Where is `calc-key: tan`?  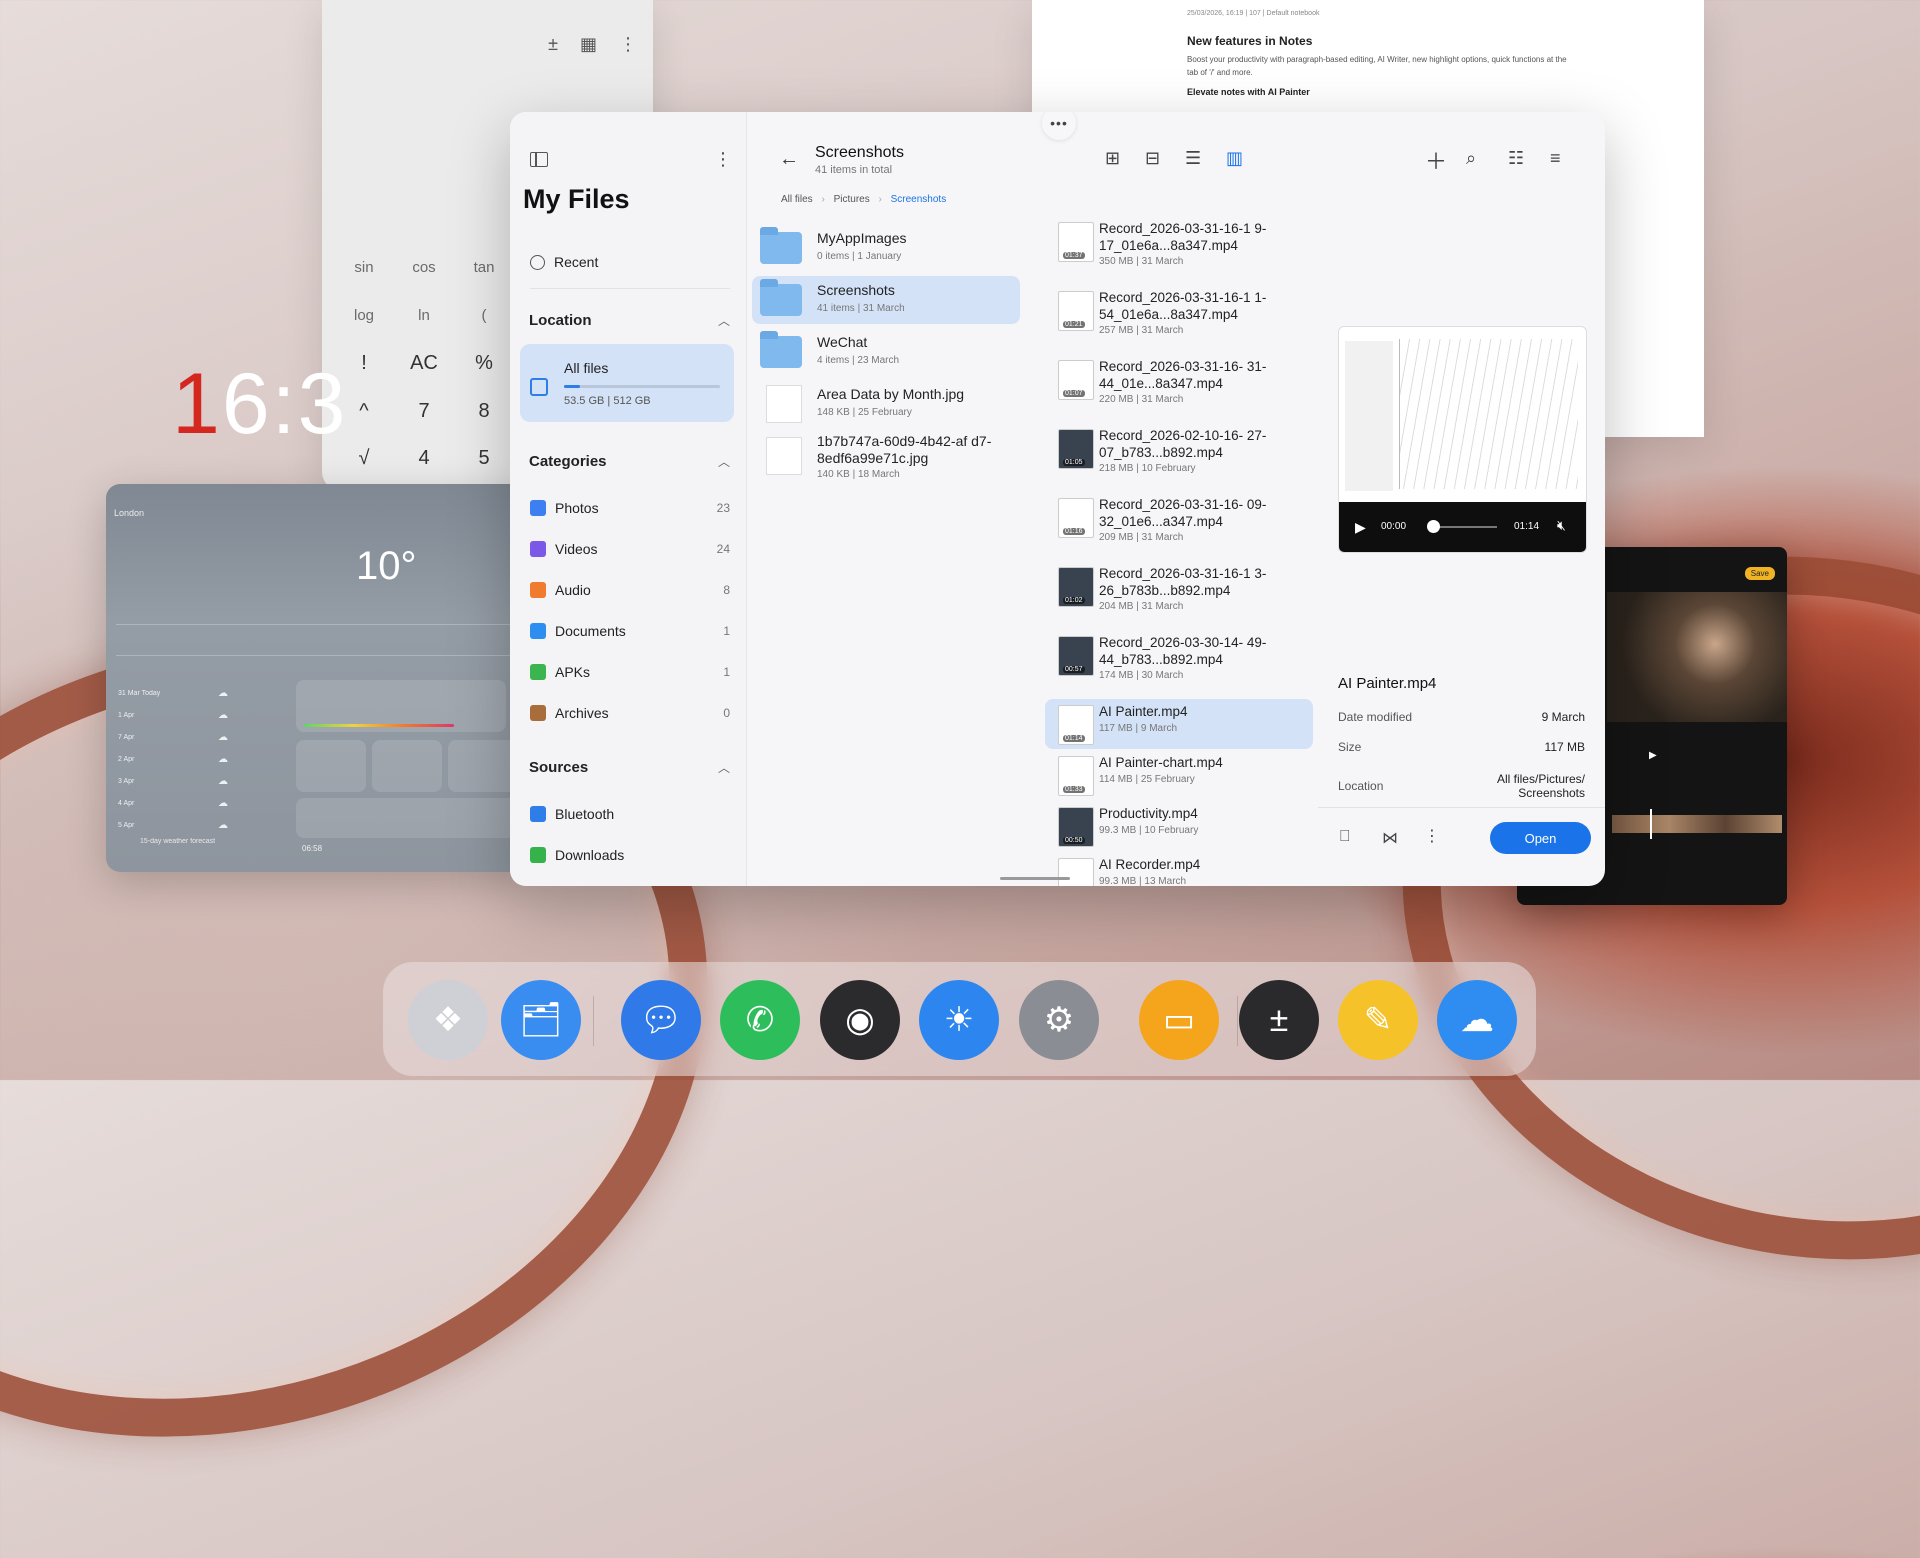
calc-key: tan is located at coordinates (484, 267).